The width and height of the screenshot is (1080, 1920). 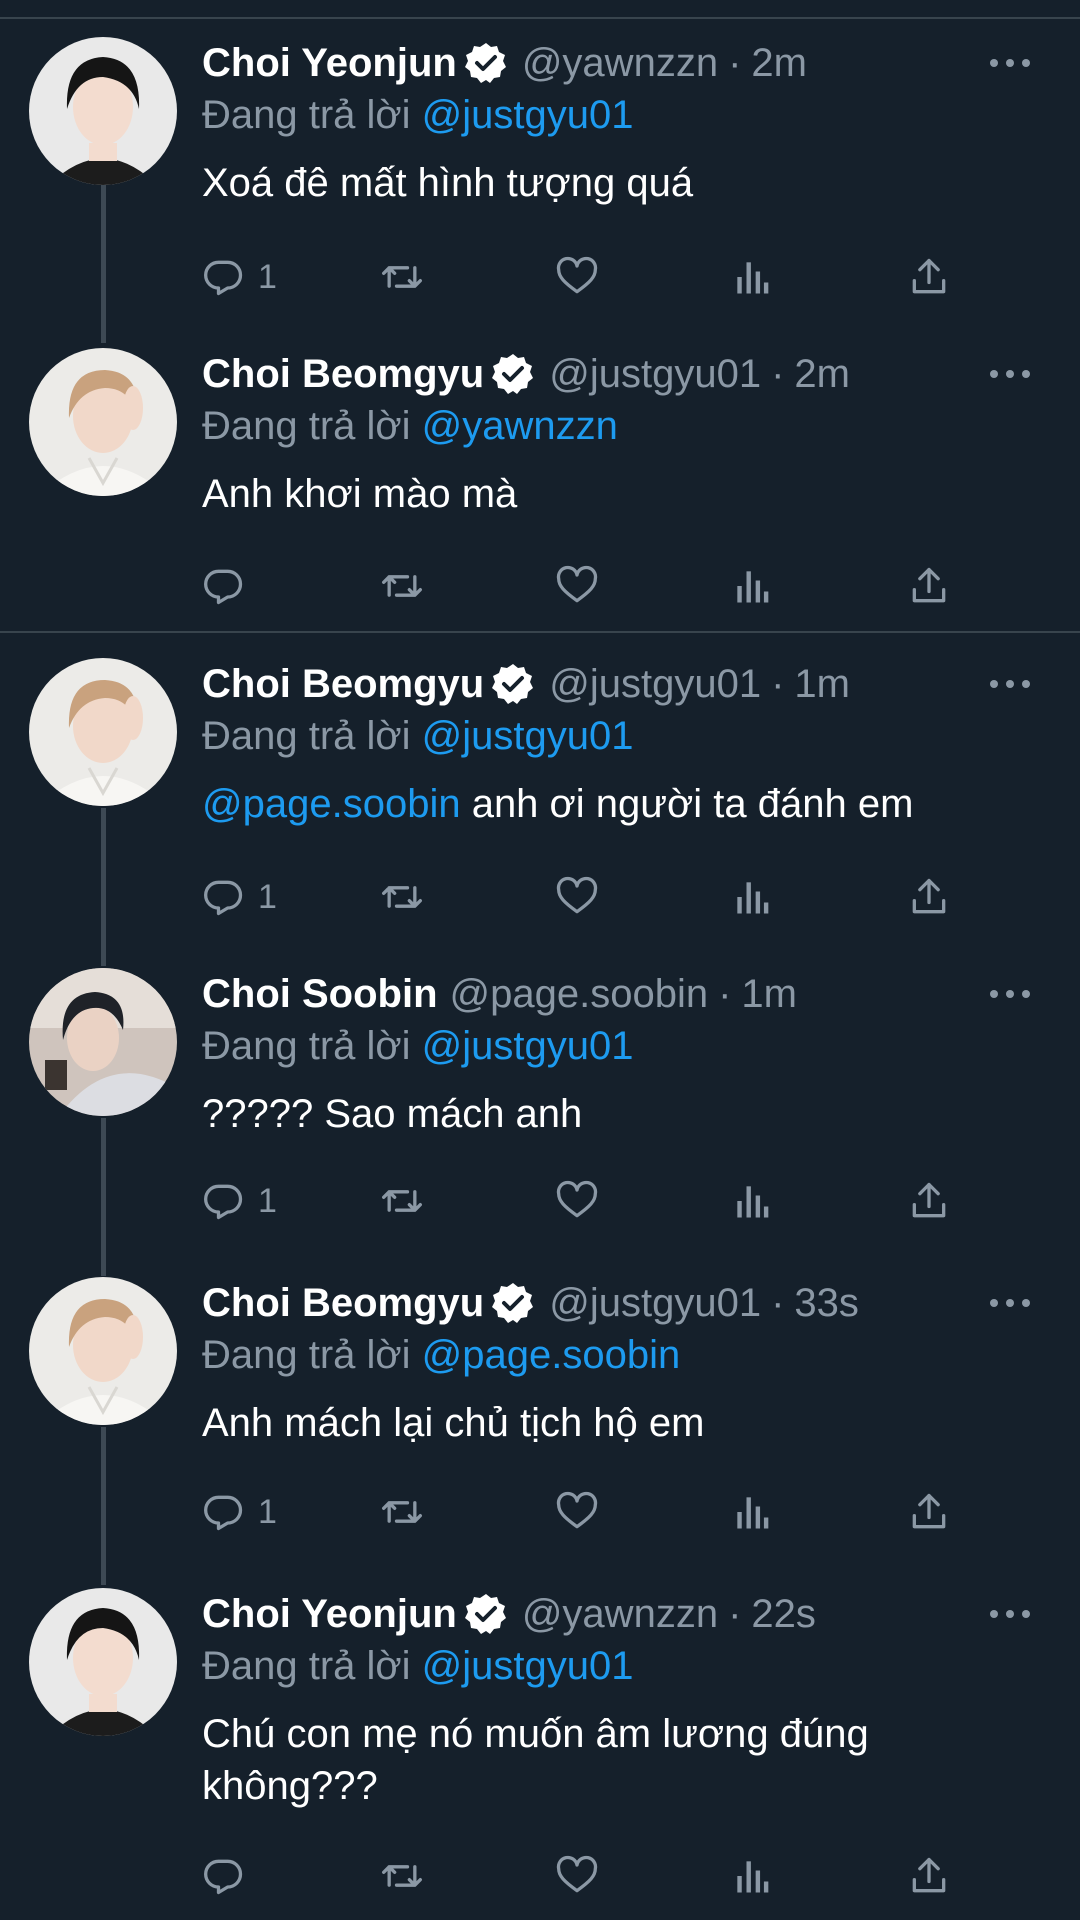 I want to click on author-name: Choi Soobin, so click(x=320, y=994).